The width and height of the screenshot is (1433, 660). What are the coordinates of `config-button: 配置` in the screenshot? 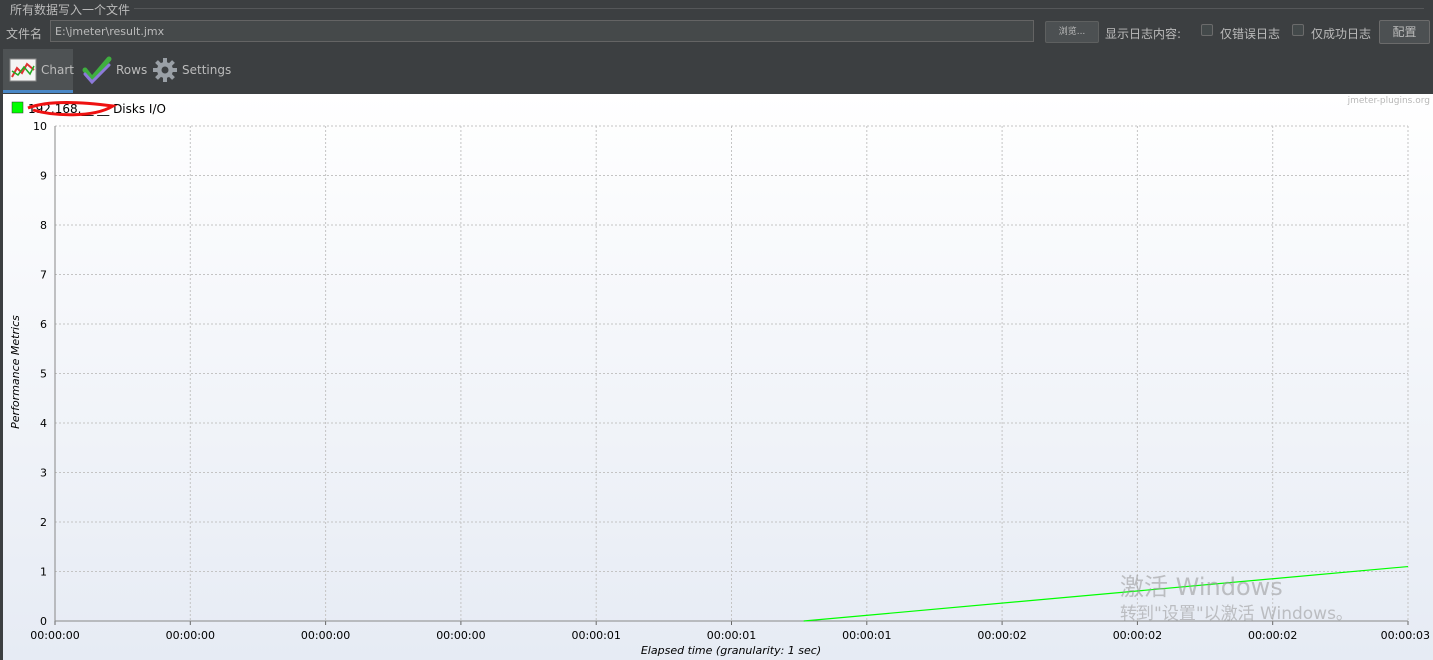 It's located at (1404, 32).